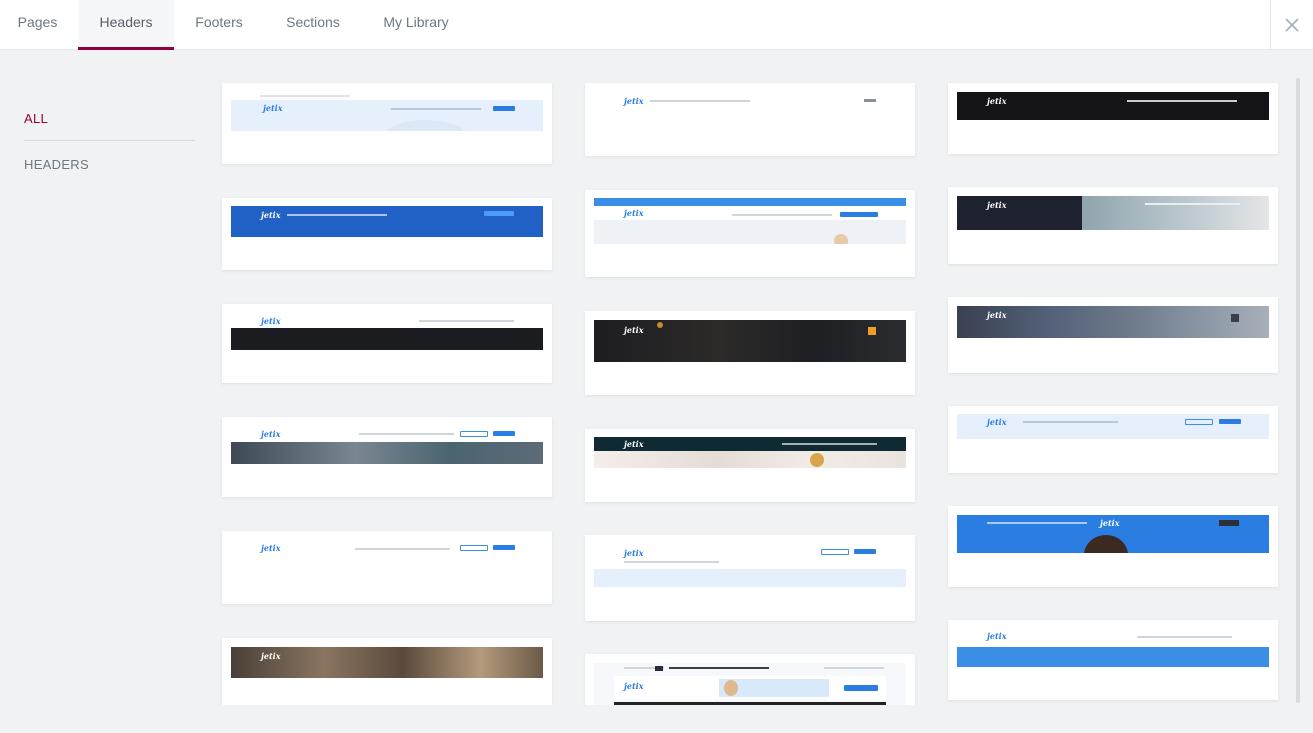 The width and height of the screenshot is (1313, 733). Describe the element at coordinates (416, 25) in the screenshot. I see `tab-my-library: My Library` at that location.